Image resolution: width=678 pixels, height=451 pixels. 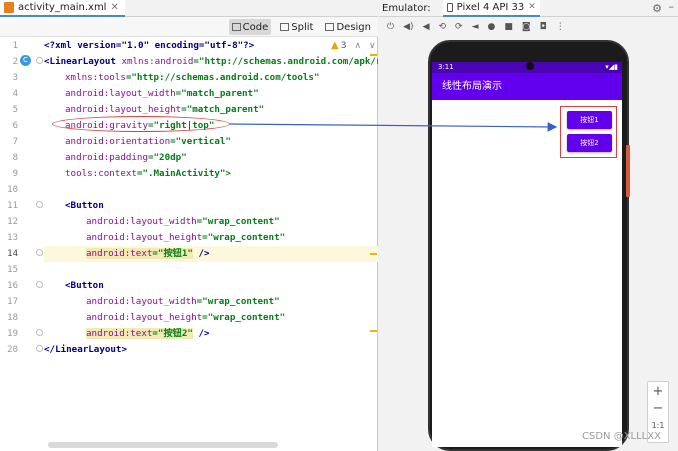 I want to click on line-number: 20, so click(x=12, y=350).